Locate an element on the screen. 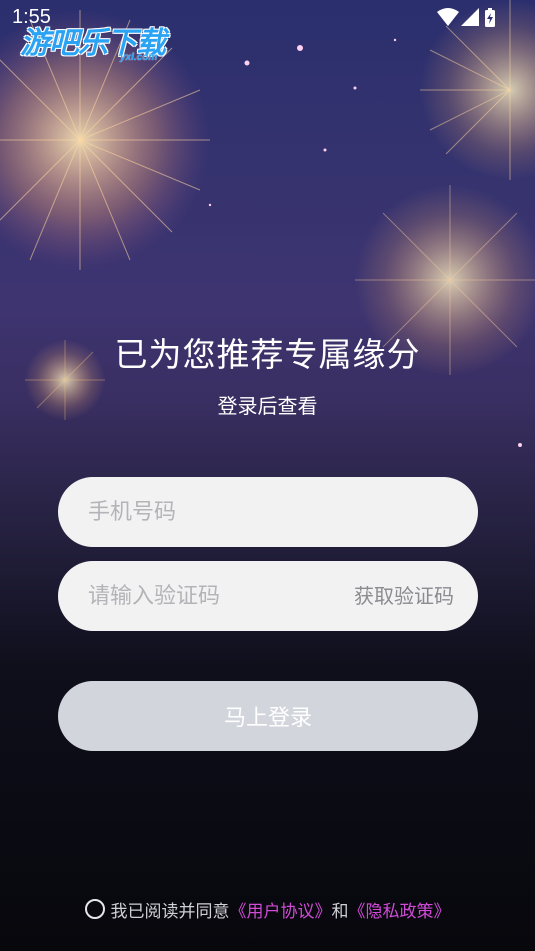 The height and width of the screenshot is (951, 535). agreement-row: 我已阅读并同意 《用户协议》 和 《隐私政策》 is located at coordinates (267, 909).